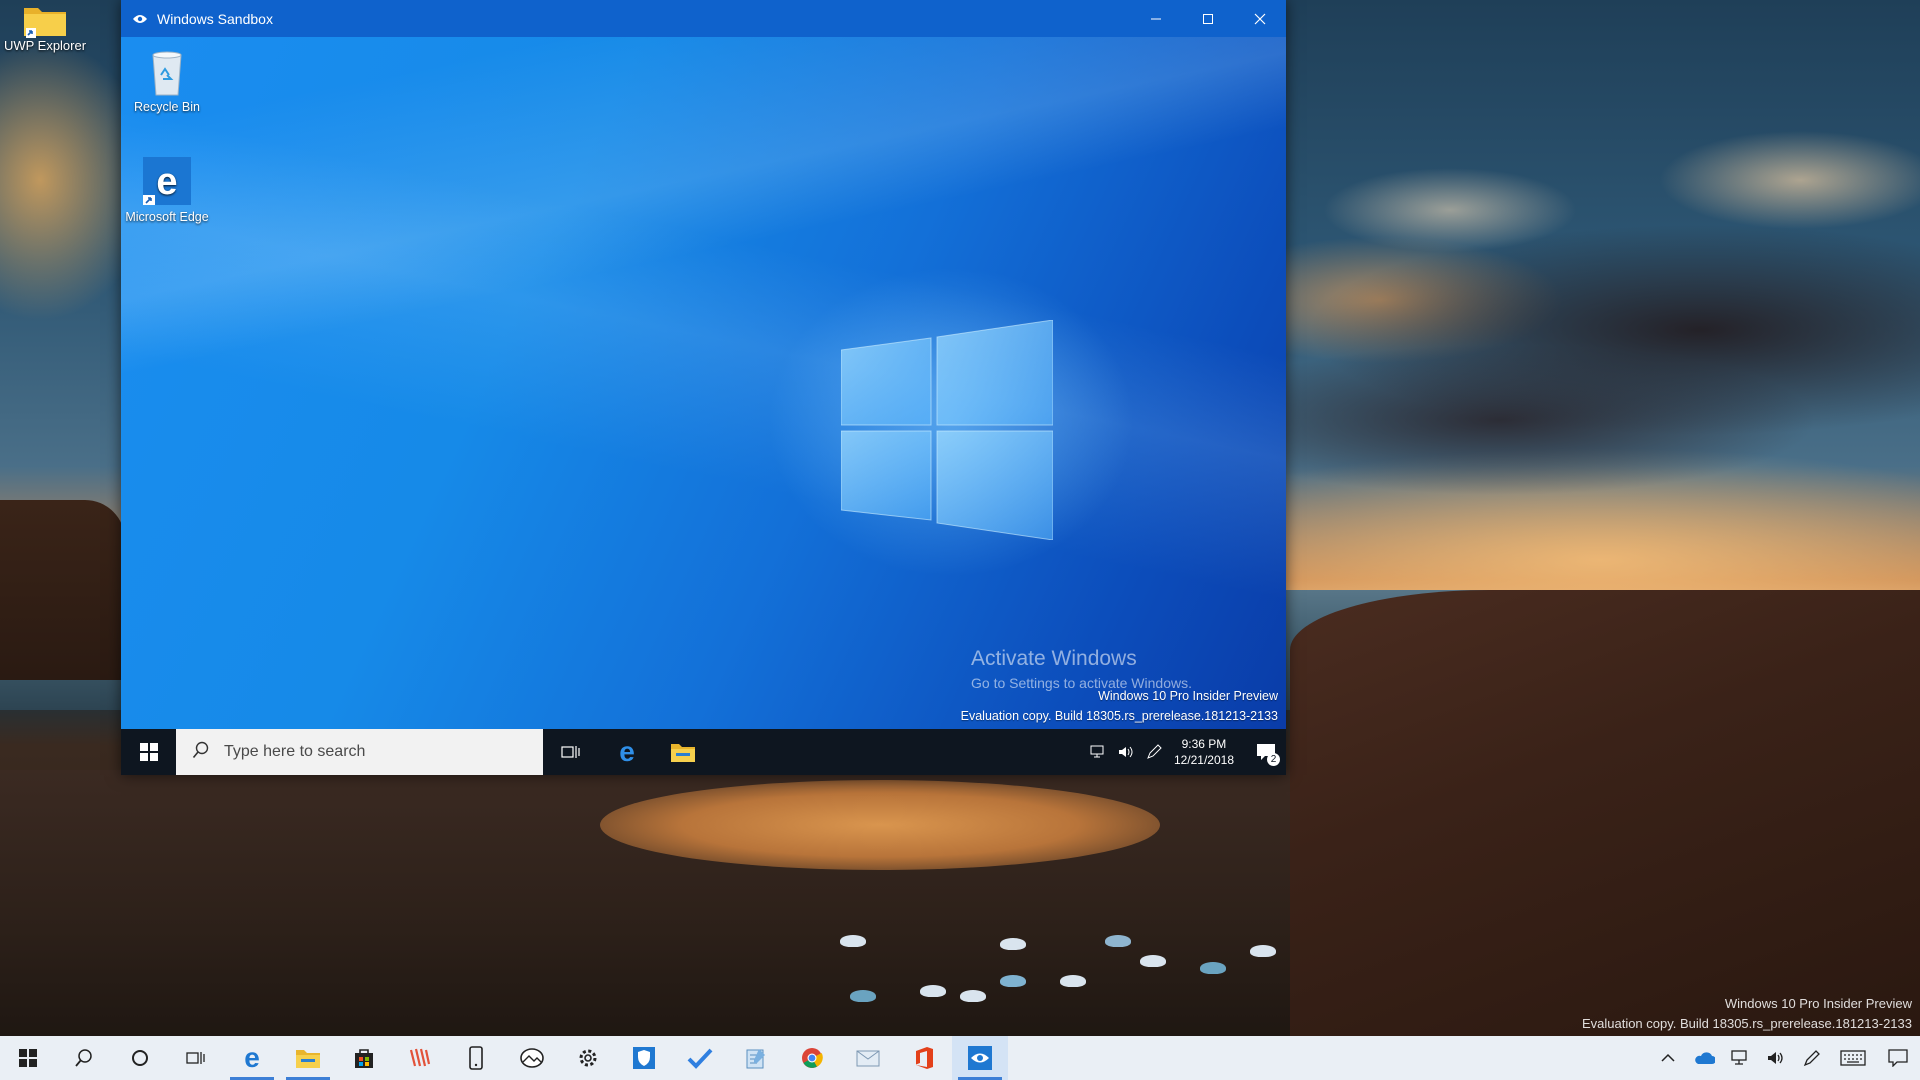 This screenshot has height=1080, width=1920. Describe the element at coordinates (140, 19) in the screenshot. I see `windows-sandbox-icon` at that location.